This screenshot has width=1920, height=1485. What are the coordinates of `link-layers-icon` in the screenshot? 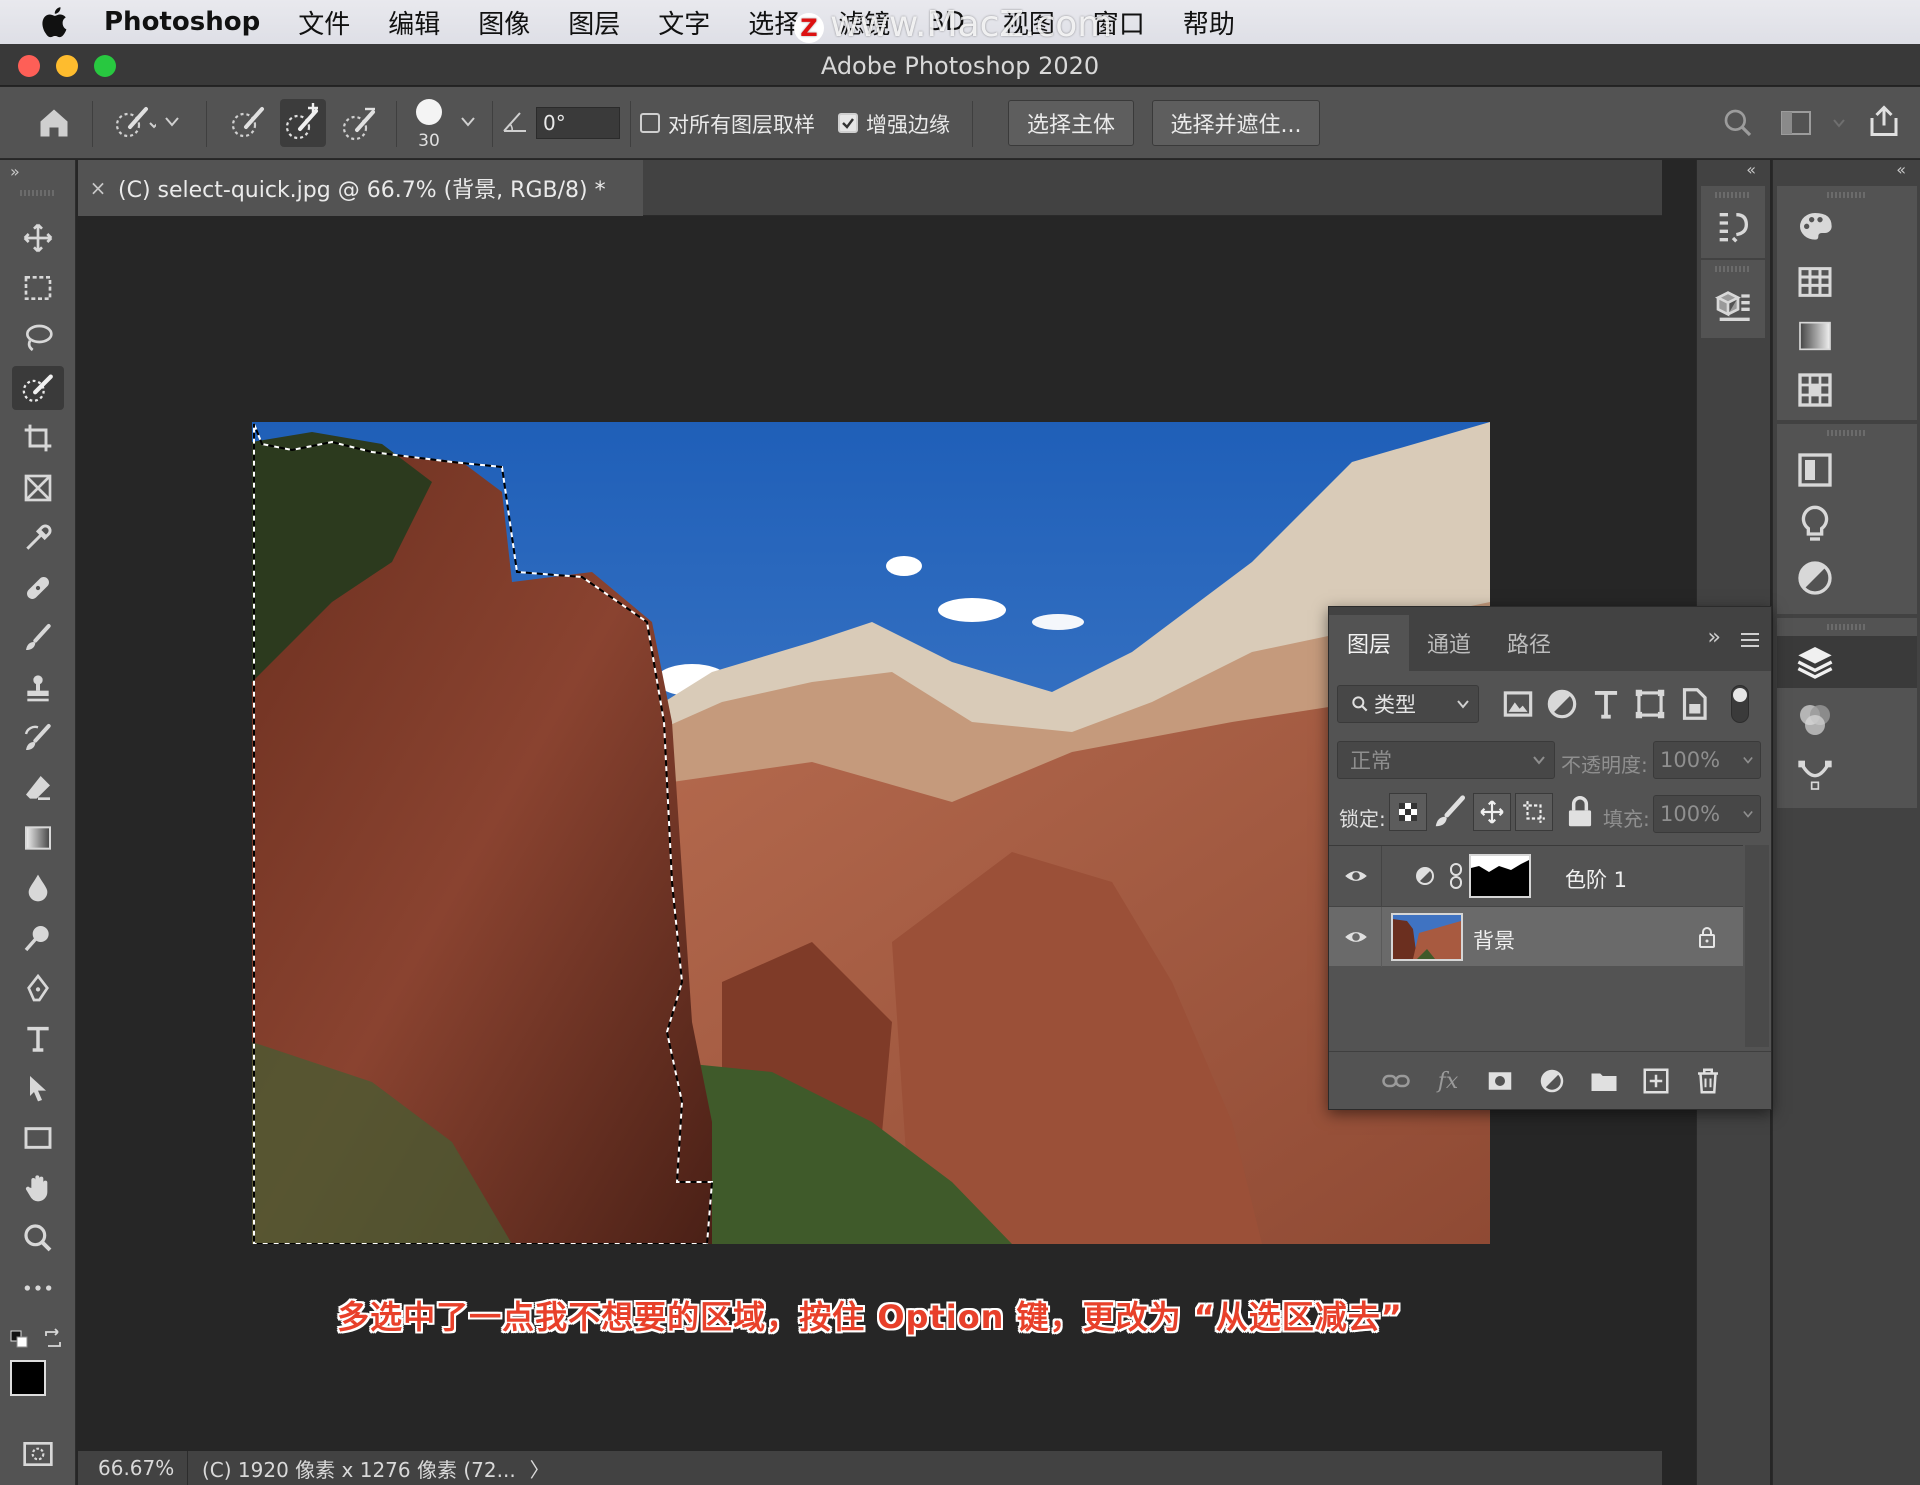 It's located at (1396, 1081).